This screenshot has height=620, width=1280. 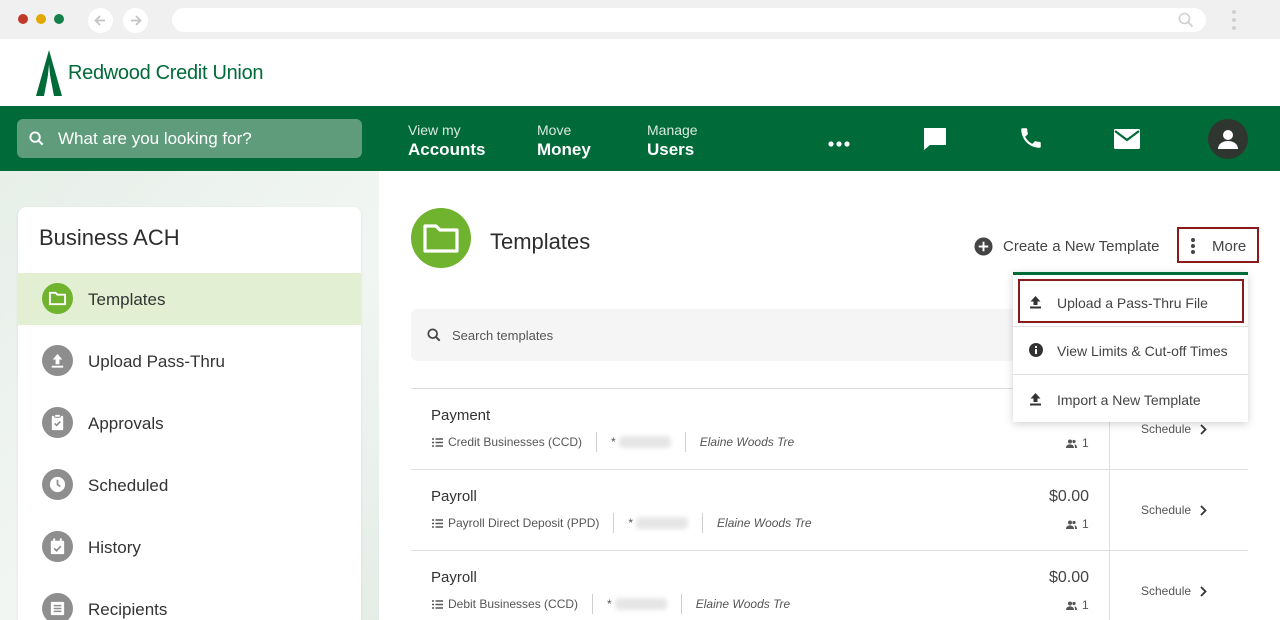 I want to click on clock-icon, so click(x=57, y=484).